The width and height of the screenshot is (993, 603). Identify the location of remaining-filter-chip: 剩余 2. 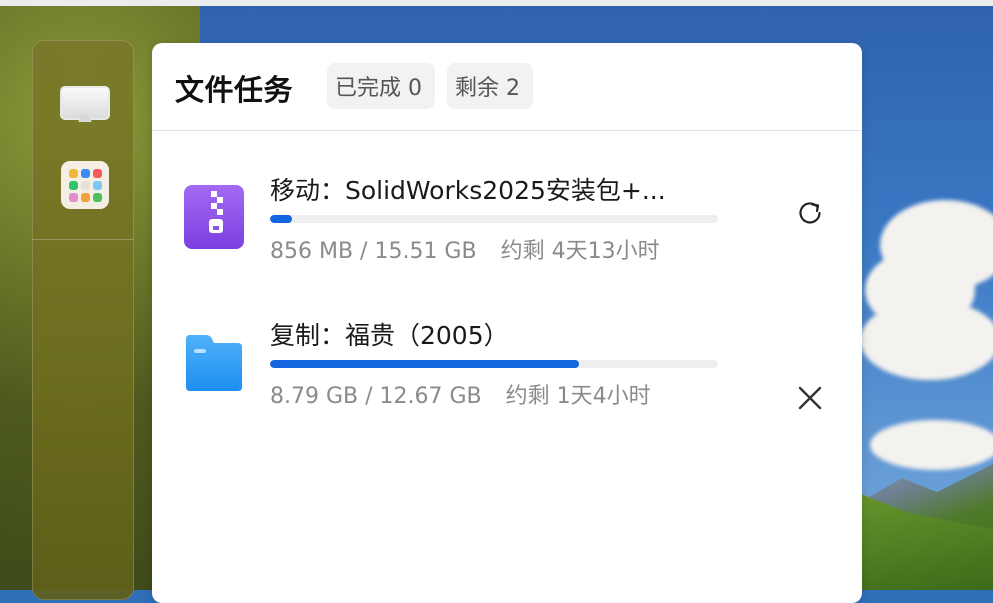
(490, 86).